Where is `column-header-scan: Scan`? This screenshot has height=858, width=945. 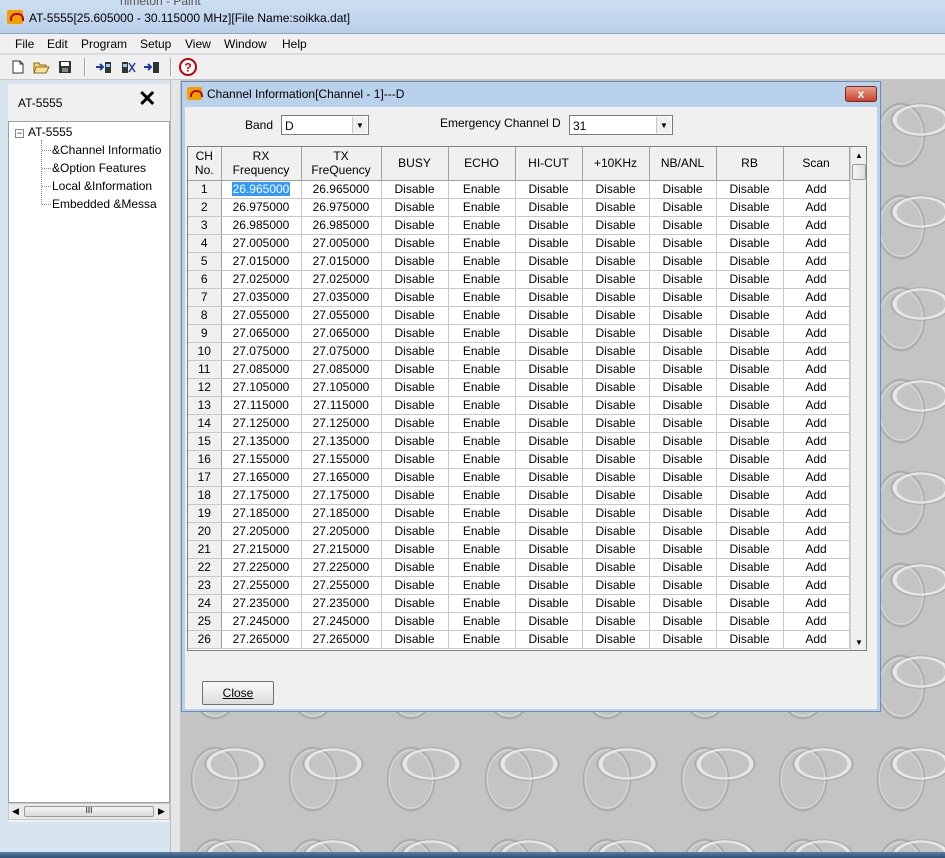 column-header-scan: Scan is located at coordinates (816, 164).